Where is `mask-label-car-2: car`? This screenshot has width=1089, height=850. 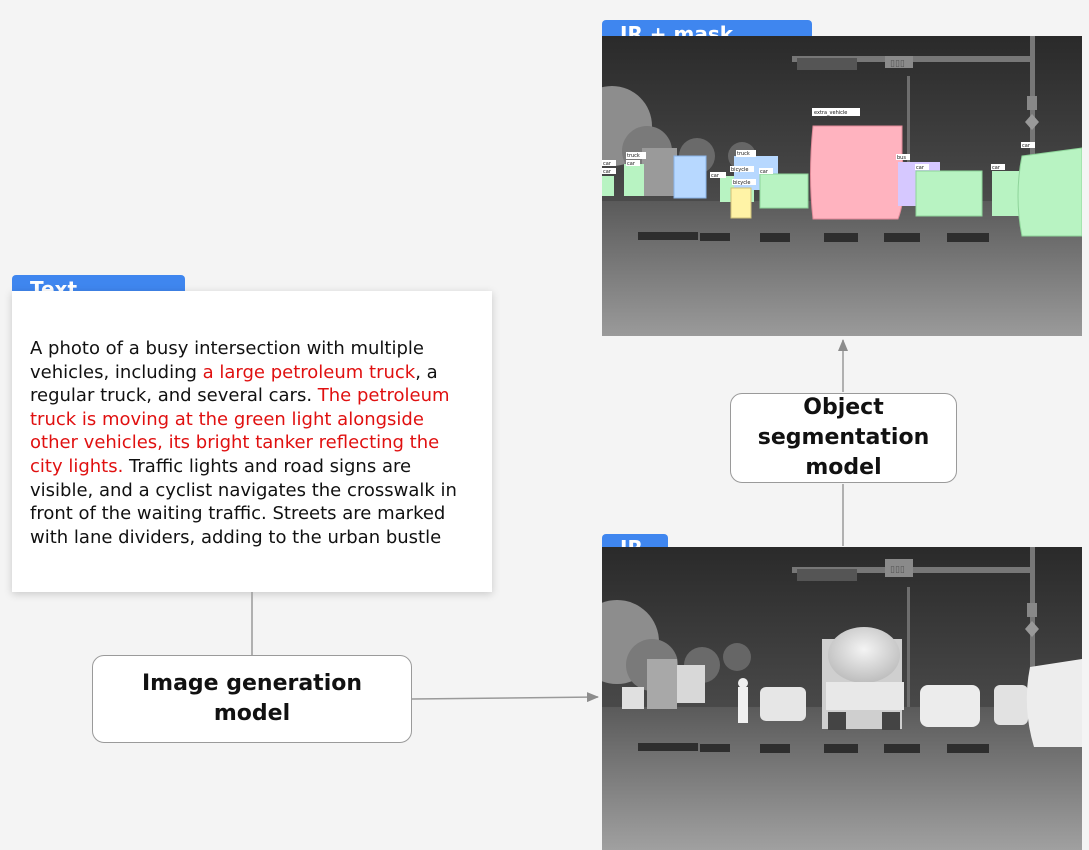 mask-label-car-2: car is located at coordinates (607, 172).